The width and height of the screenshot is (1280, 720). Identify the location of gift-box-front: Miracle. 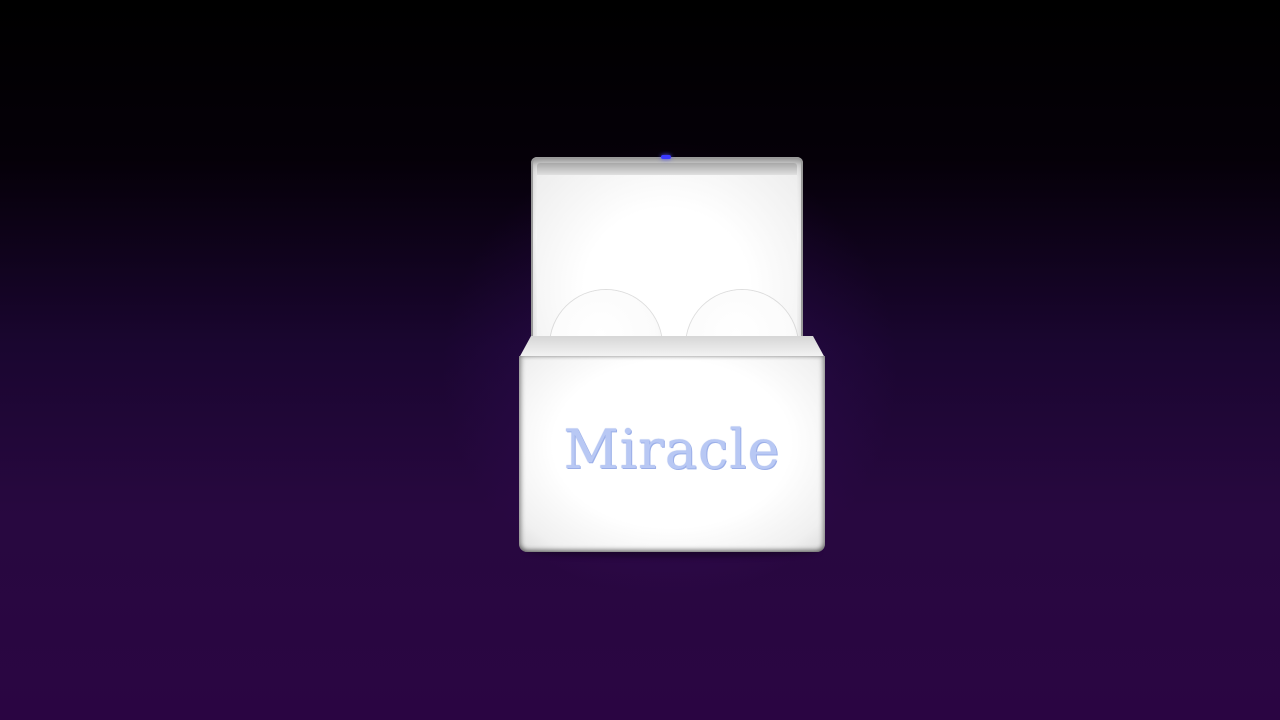
(672, 454).